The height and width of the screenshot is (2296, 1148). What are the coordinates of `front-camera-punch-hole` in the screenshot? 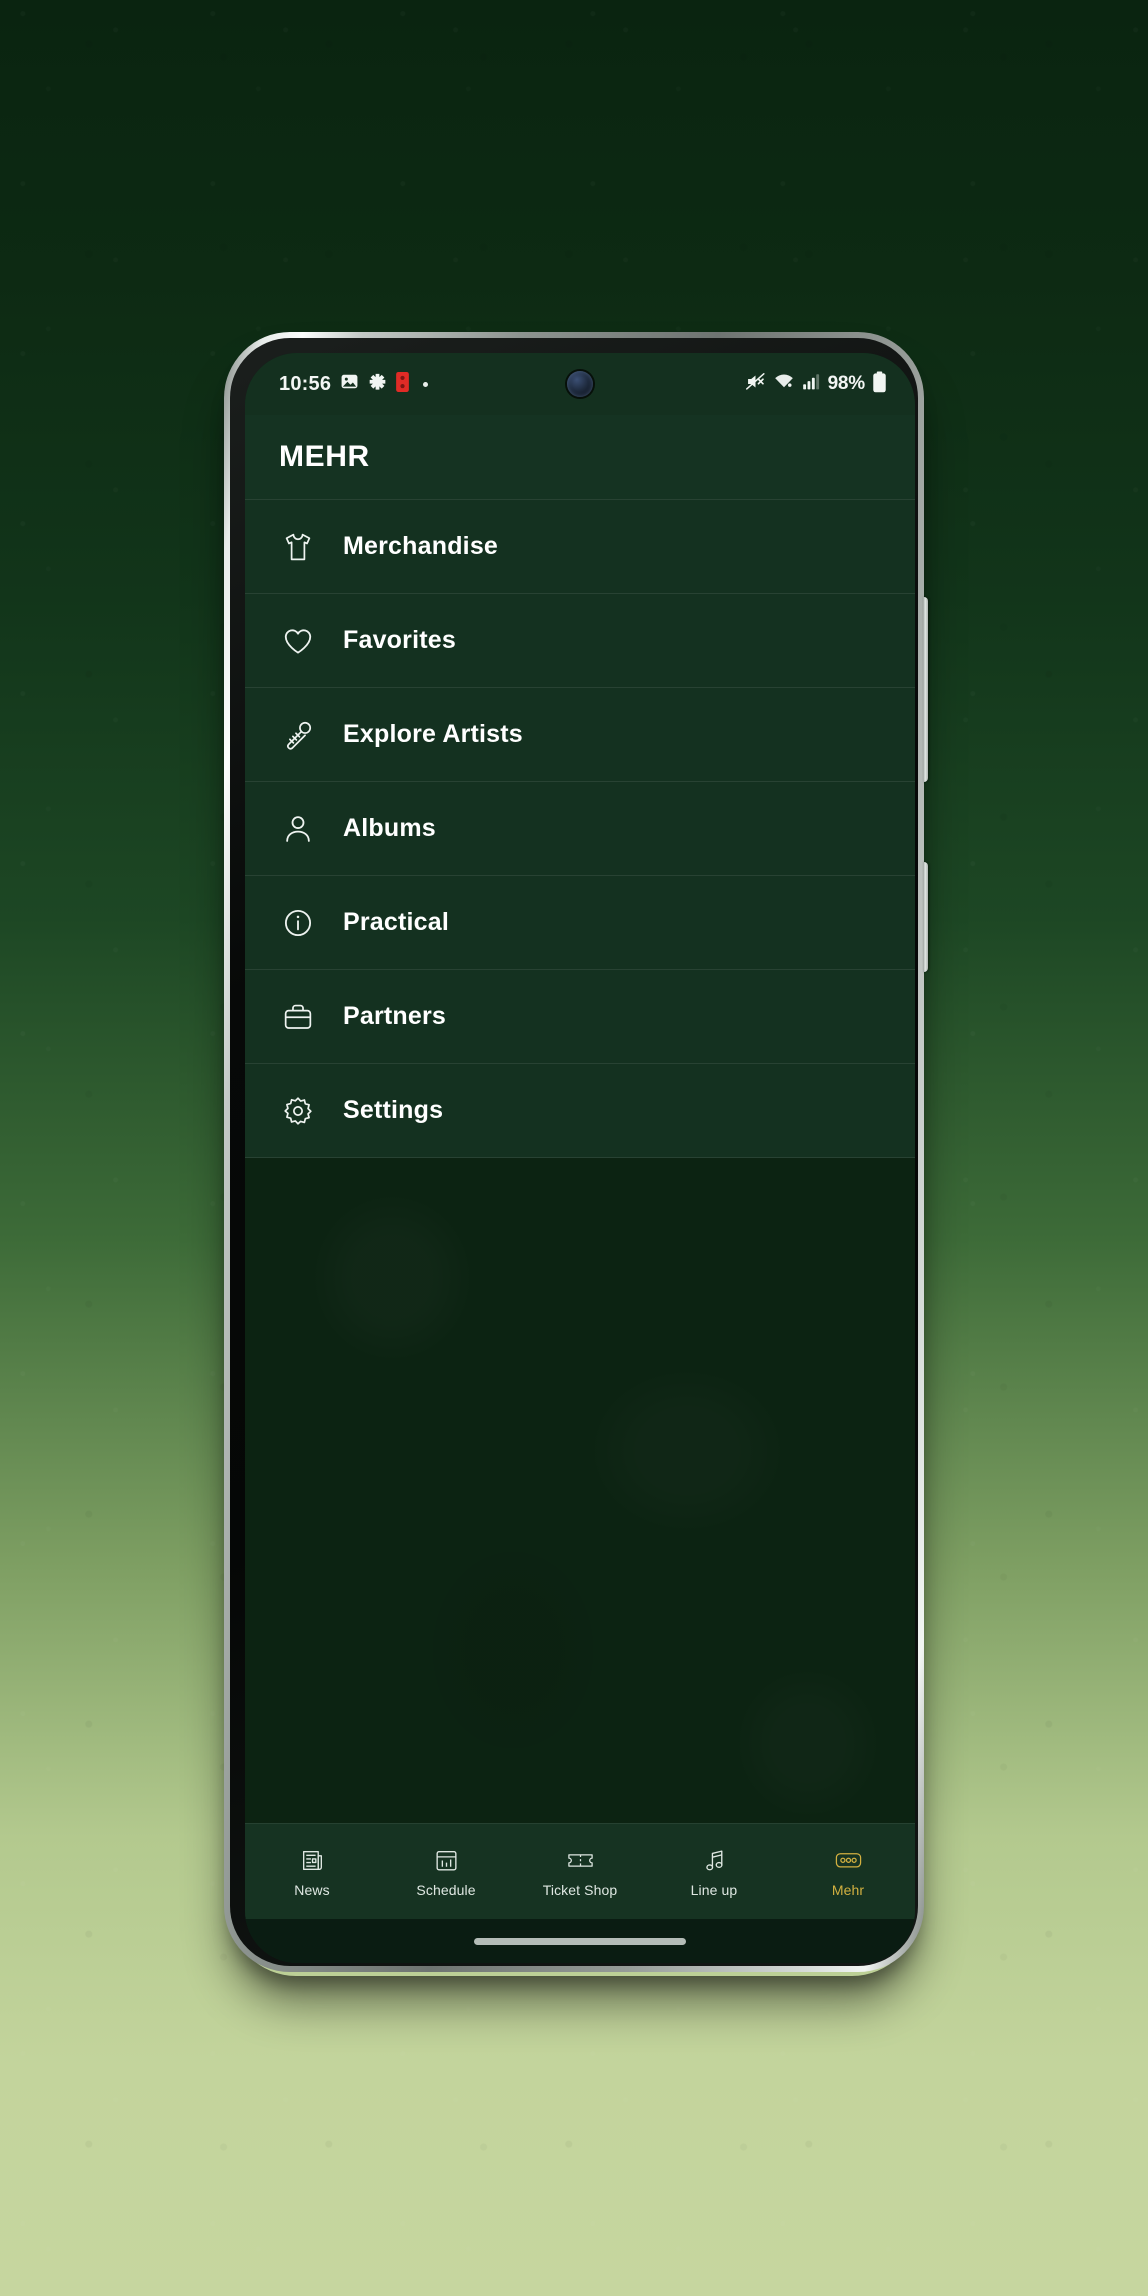 It's located at (580, 384).